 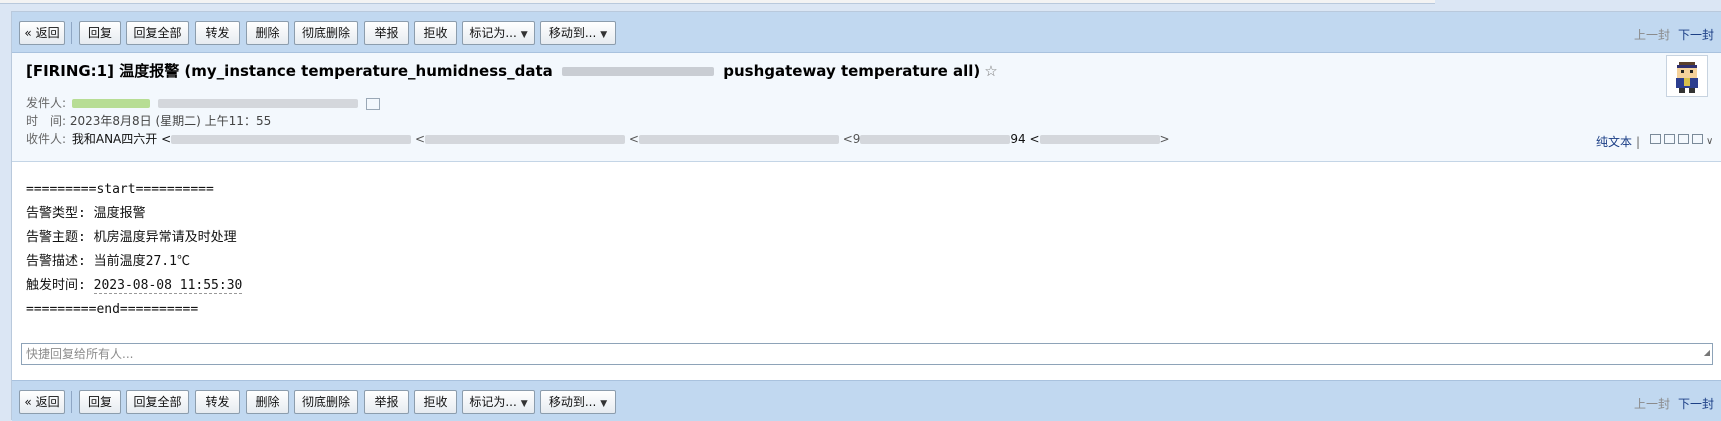 What do you see at coordinates (1613, 142) in the screenshot?
I see `plain-text-label: 纯文本` at bounding box center [1613, 142].